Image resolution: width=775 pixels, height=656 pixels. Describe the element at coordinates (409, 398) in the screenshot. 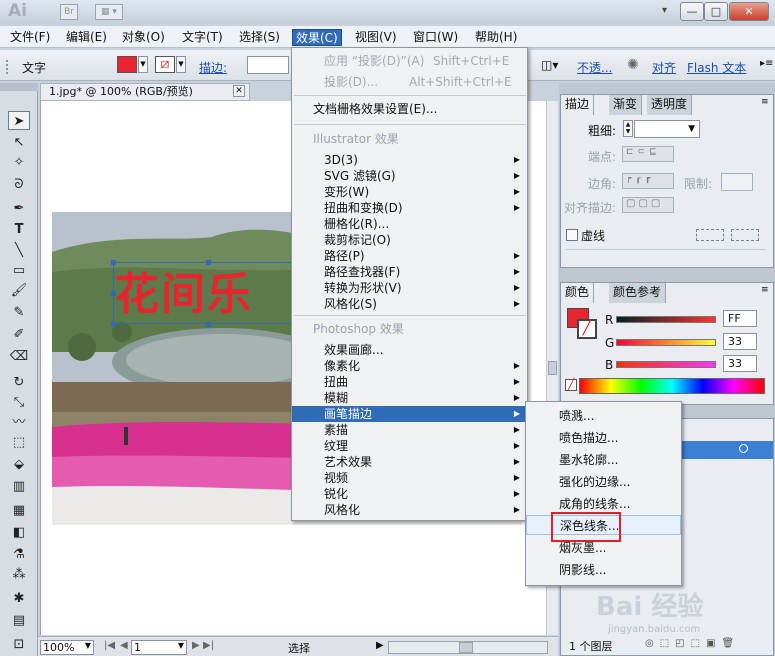

I see `menu-blur: 模糊 ▶` at that location.